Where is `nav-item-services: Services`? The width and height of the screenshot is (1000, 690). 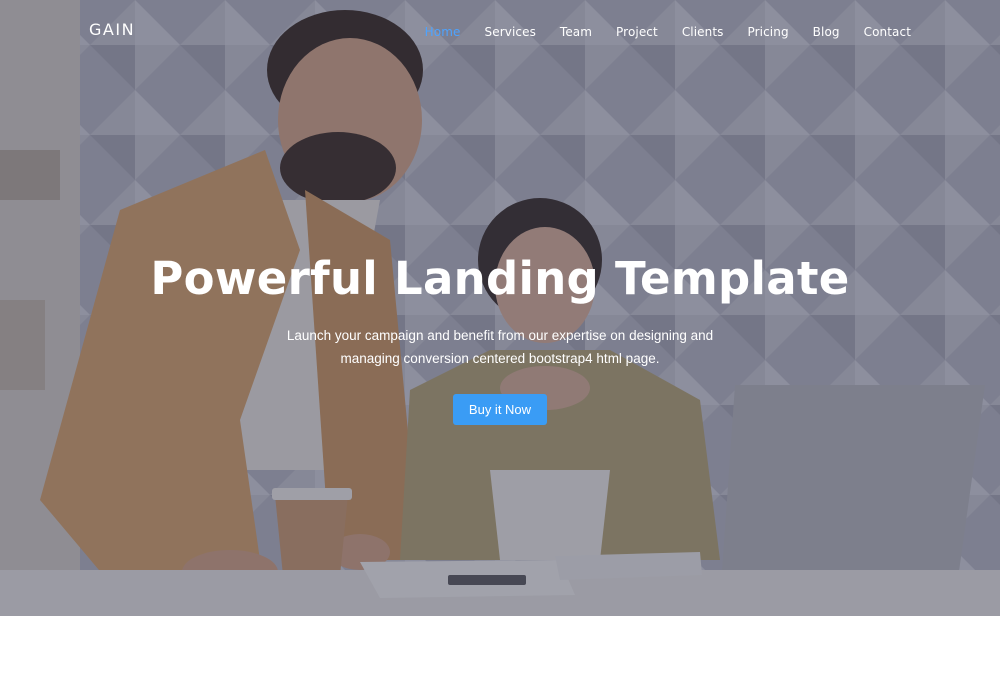
nav-item-services: Services is located at coordinates (510, 32).